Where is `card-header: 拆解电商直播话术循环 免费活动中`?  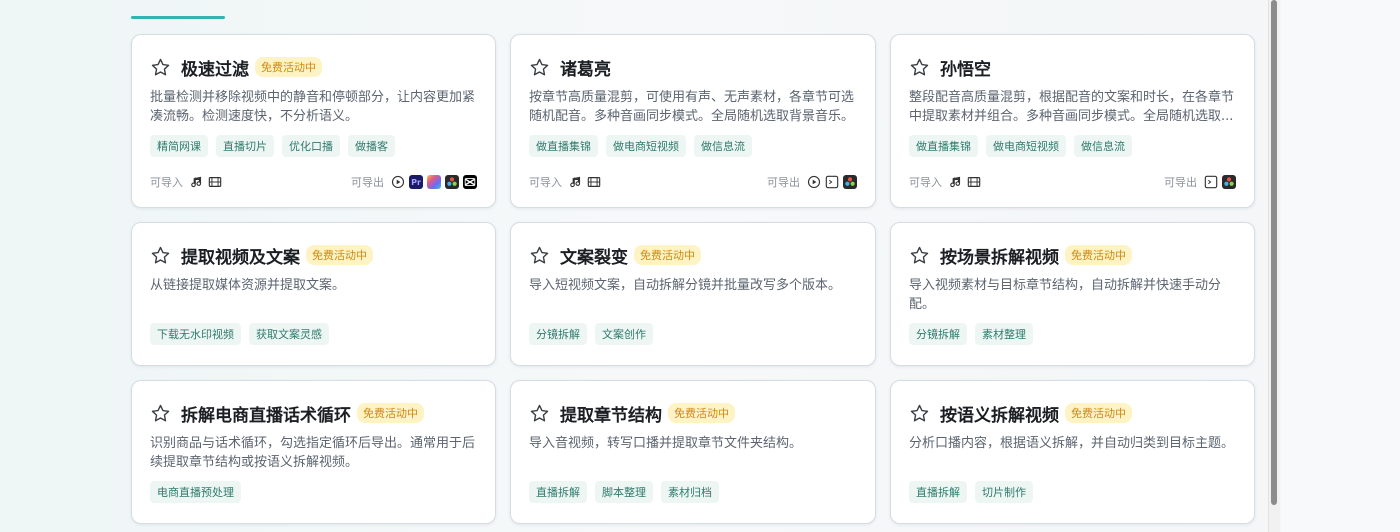 card-header: 拆解电商直播话术循环 免费活动中 is located at coordinates (313, 413).